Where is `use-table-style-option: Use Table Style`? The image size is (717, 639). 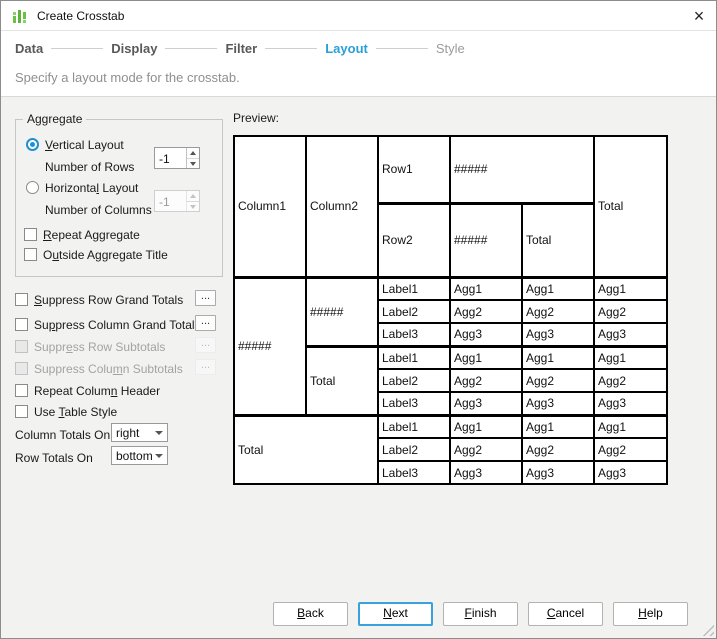
use-table-style-option: Use Table Style is located at coordinates (121, 411).